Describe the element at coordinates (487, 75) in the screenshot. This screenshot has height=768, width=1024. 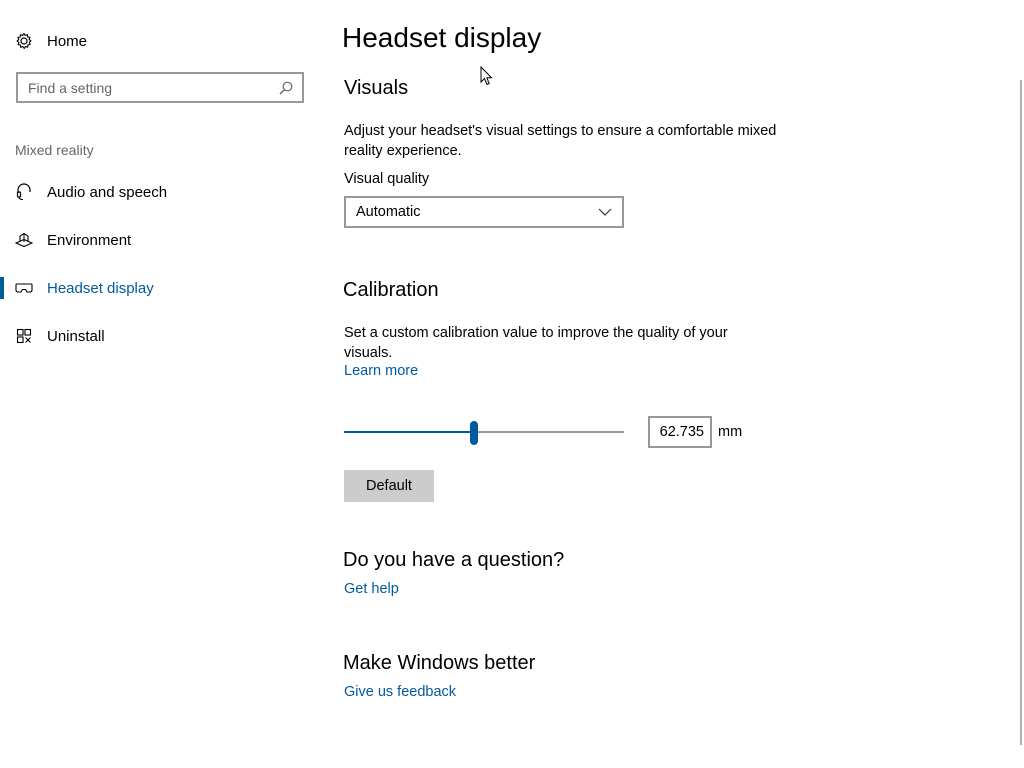
I see `mouse-cursor-icon` at that location.